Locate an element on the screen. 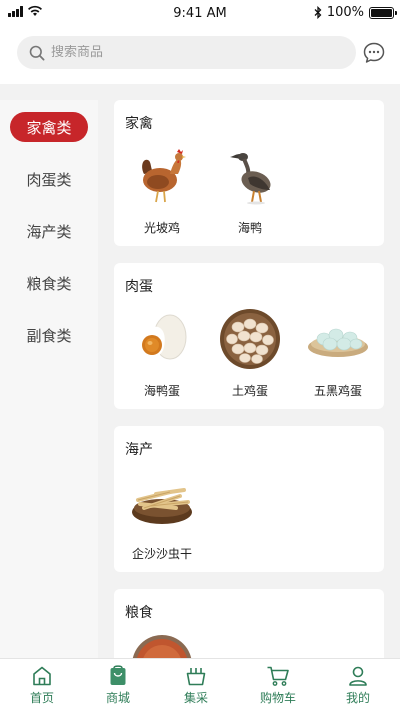  product-name: 海鸭 is located at coordinates (249, 228).